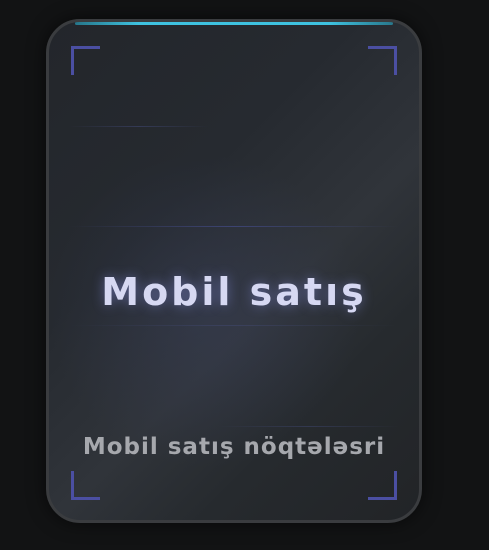 The height and width of the screenshot is (550, 489). What do you see at coordinates (85, 485) in the screenshot?
I see `corner-bracket-bottom-left` at bounding box center [85, 485].